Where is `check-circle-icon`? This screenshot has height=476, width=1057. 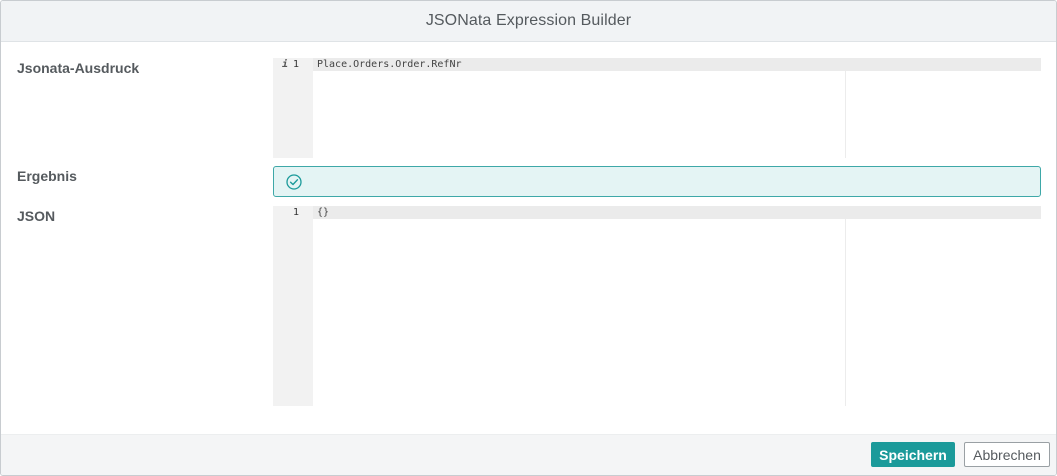
check-circle-icon is located at coordinates (294, 182).